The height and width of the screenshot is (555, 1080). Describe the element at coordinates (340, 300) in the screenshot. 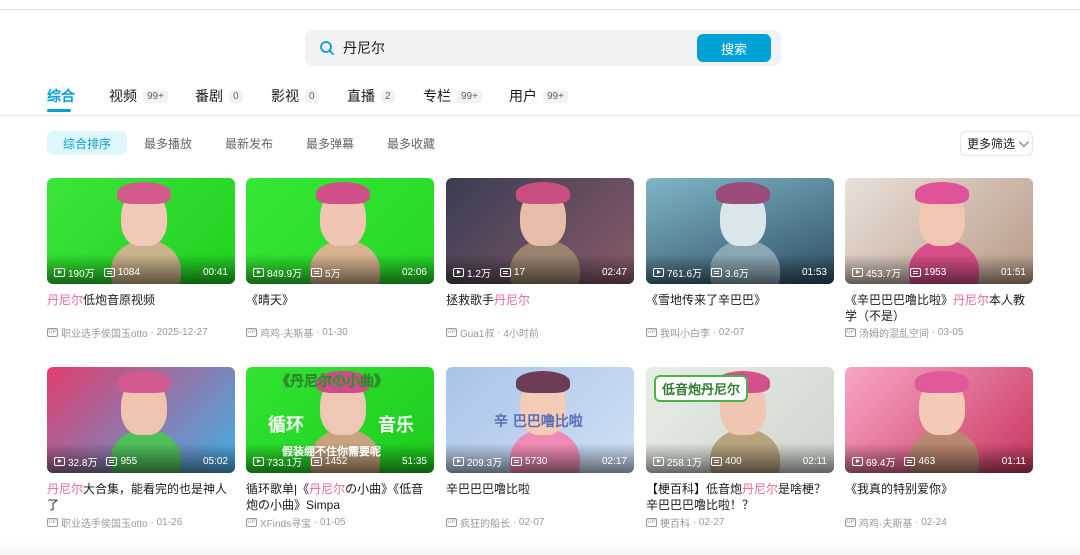

I see `video-title: 《晴天》` at that location.